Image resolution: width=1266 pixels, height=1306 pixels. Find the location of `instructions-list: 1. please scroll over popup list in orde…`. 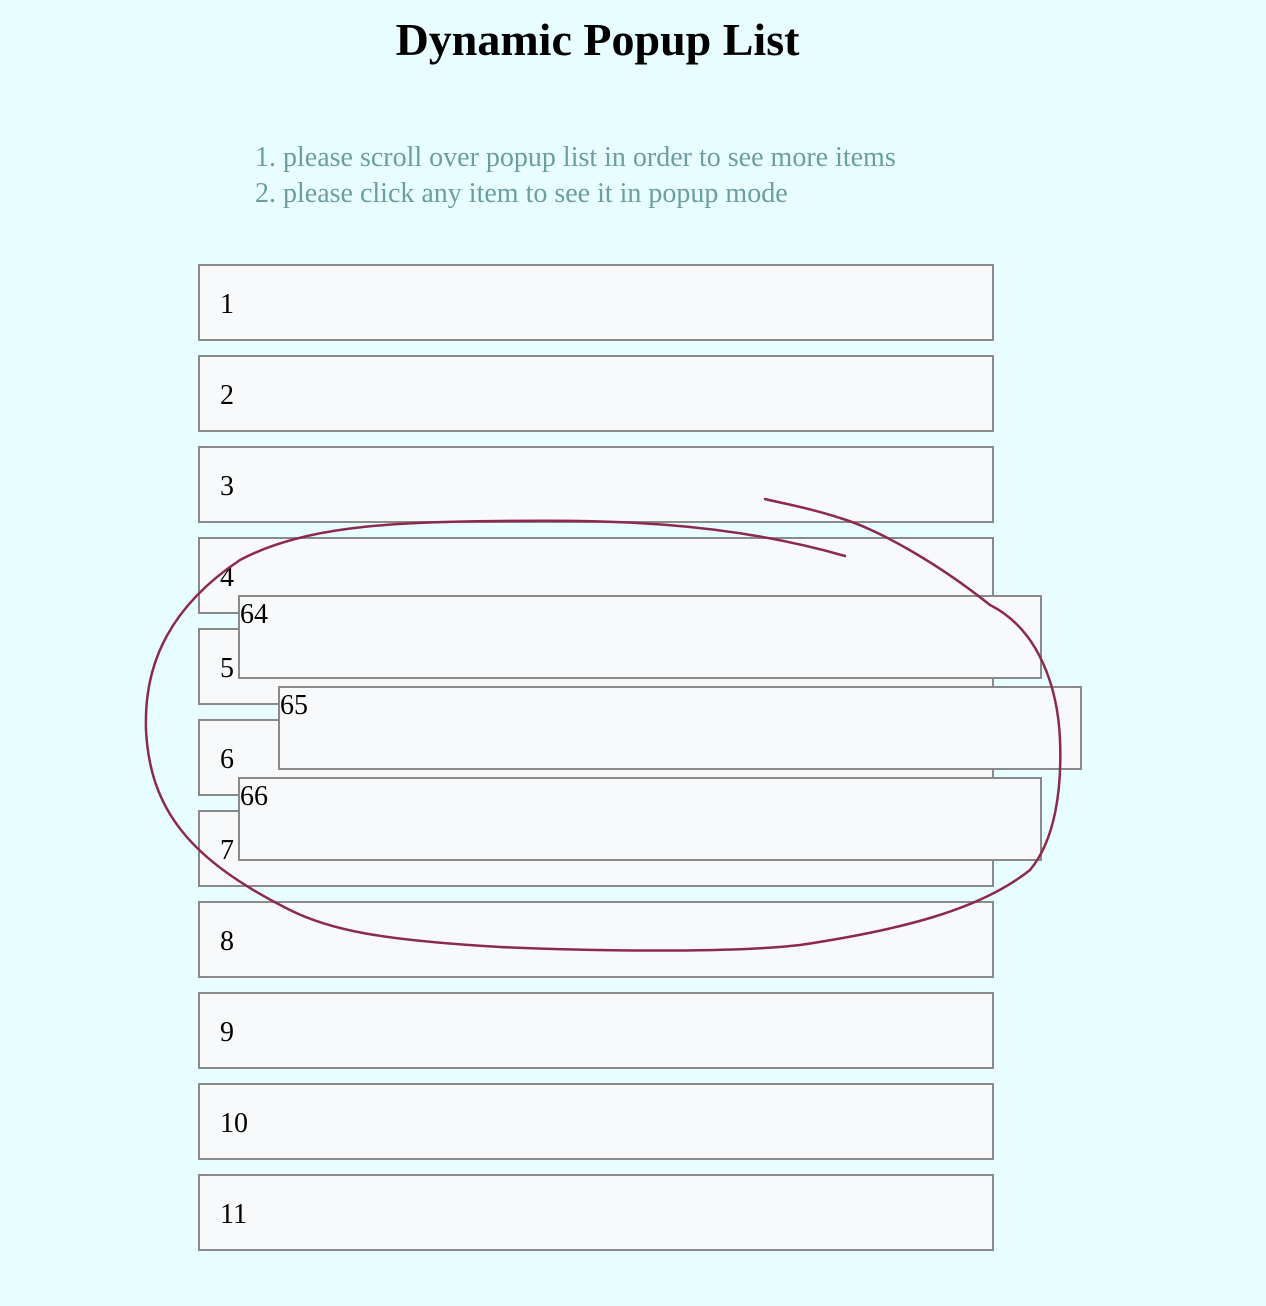

instructions-list: 1. please scroll over popup list in orde… is located at coordinates (575, 176).